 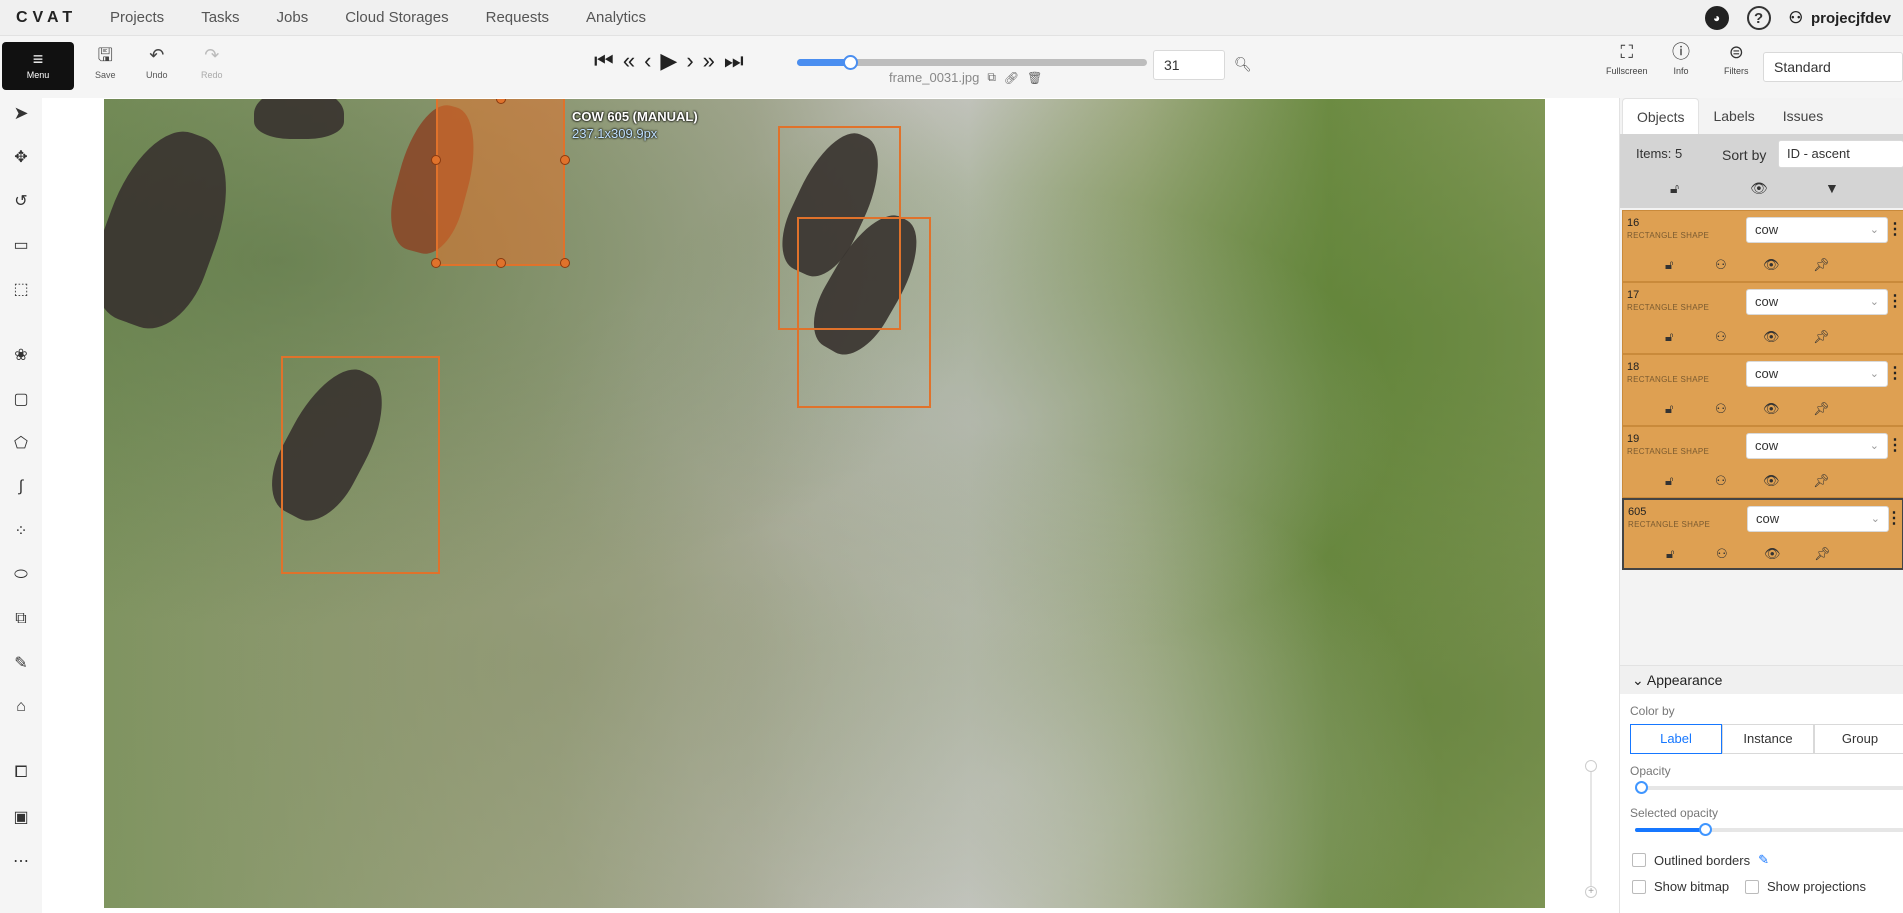 I want to click on lock-all-icon: 🔓︎, so click(x=1674, y=188).